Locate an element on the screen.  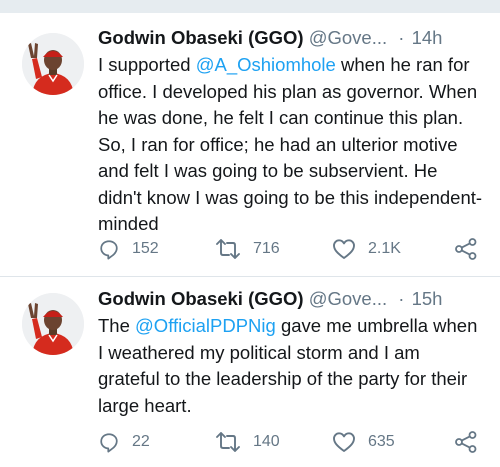
like-button: 2.1K is located at coordinates (366, 249).